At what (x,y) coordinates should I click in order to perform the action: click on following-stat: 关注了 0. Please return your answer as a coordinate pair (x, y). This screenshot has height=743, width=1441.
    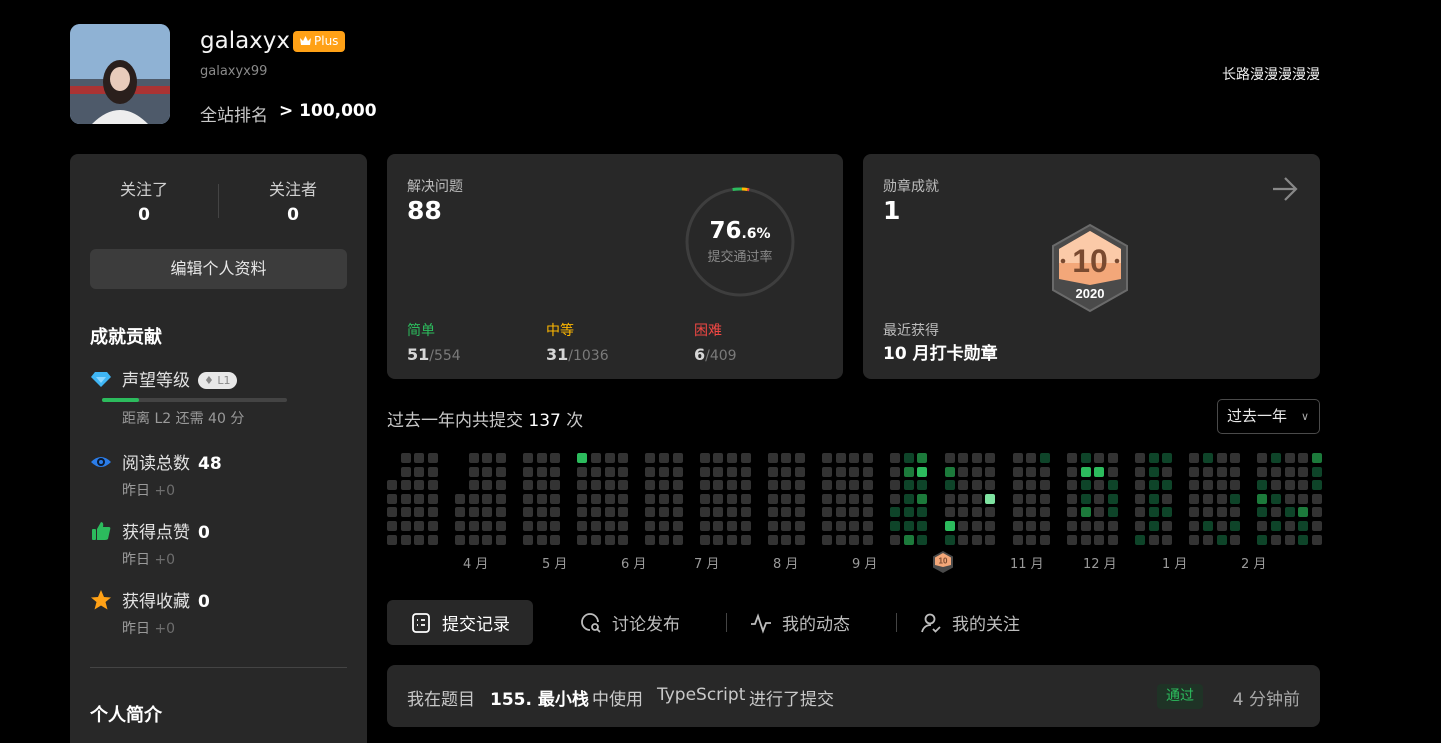
    Looking at the image, I should click on (144, 200).